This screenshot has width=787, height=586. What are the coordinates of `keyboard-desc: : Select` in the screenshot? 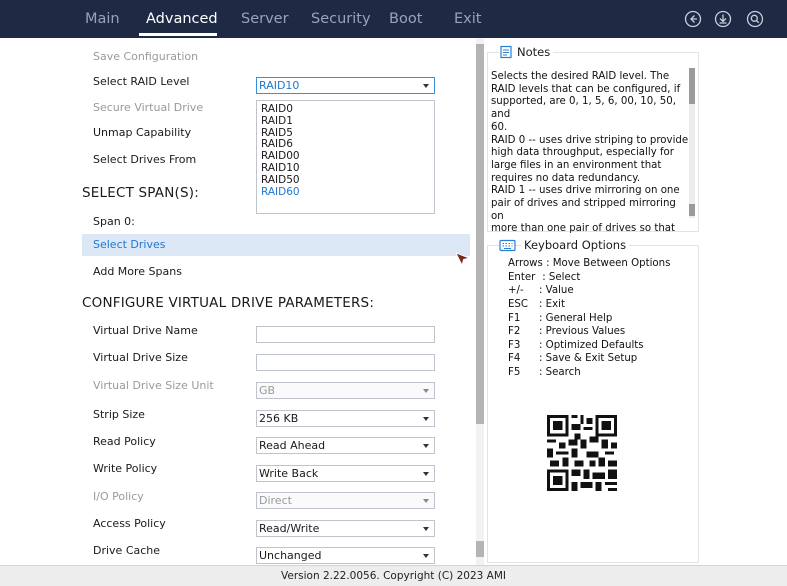 It's located at (561, 277).